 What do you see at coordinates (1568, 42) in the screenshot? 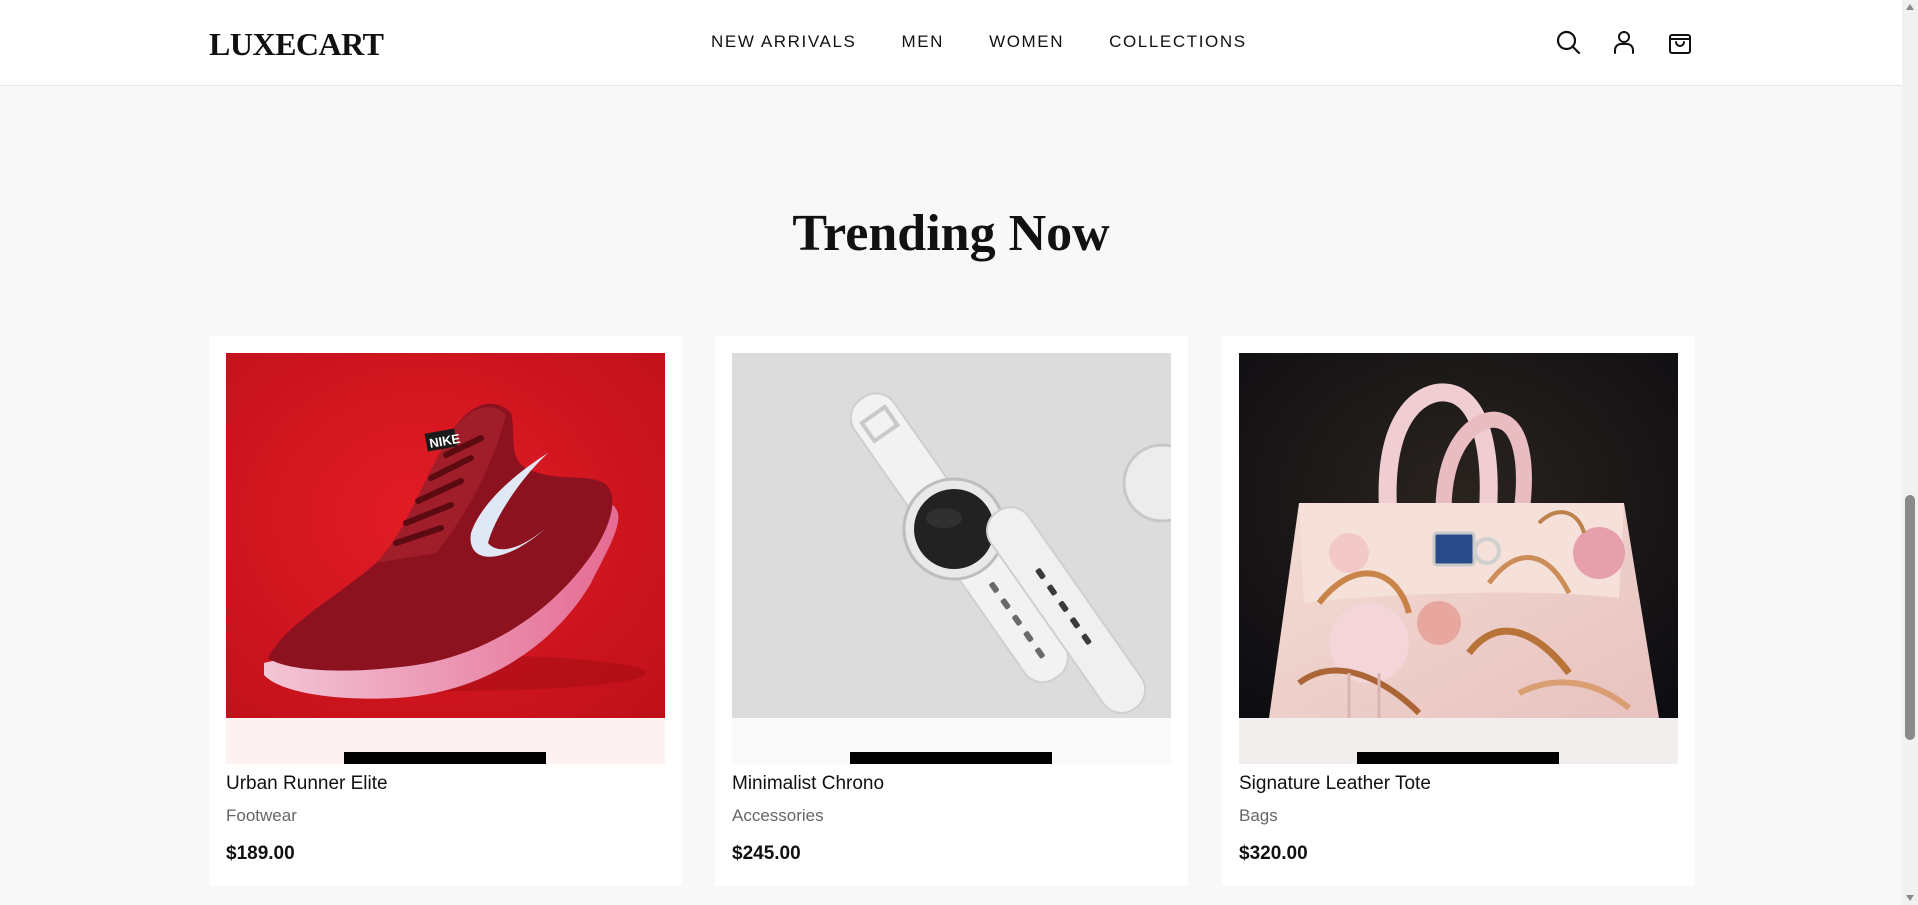
I see `search-icon` at bounding box center [1568, 42].